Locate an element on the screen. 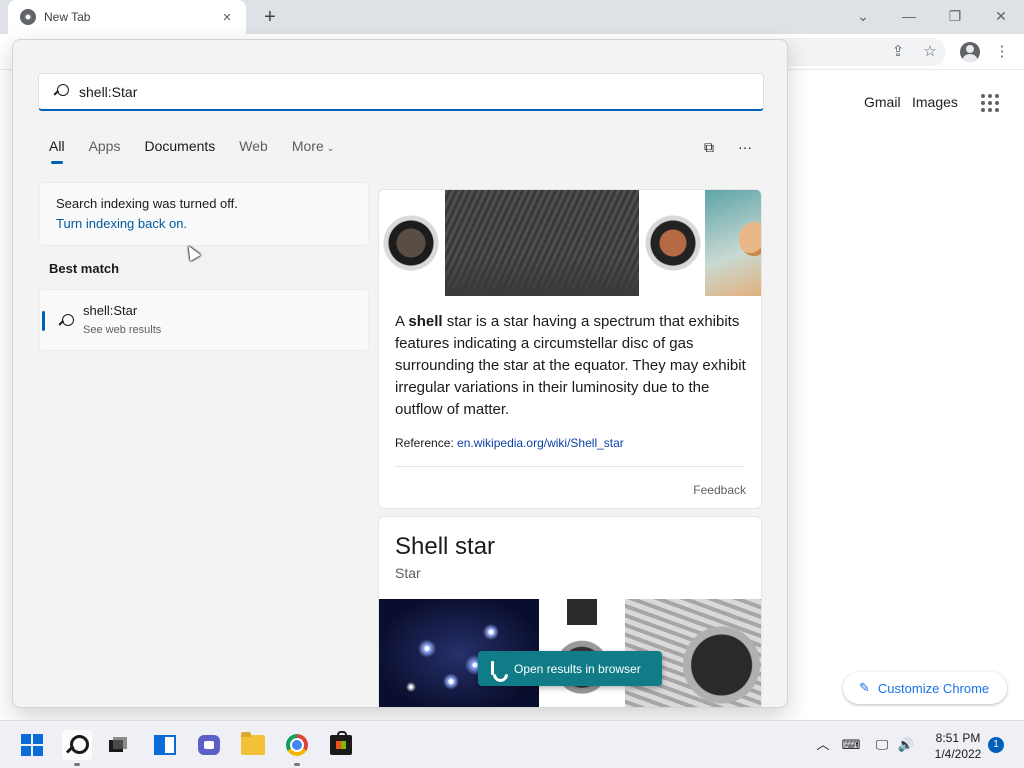 The height and width of the screenshot is (768, 1024). tab-web: Web is located at coordinates (253, 151).